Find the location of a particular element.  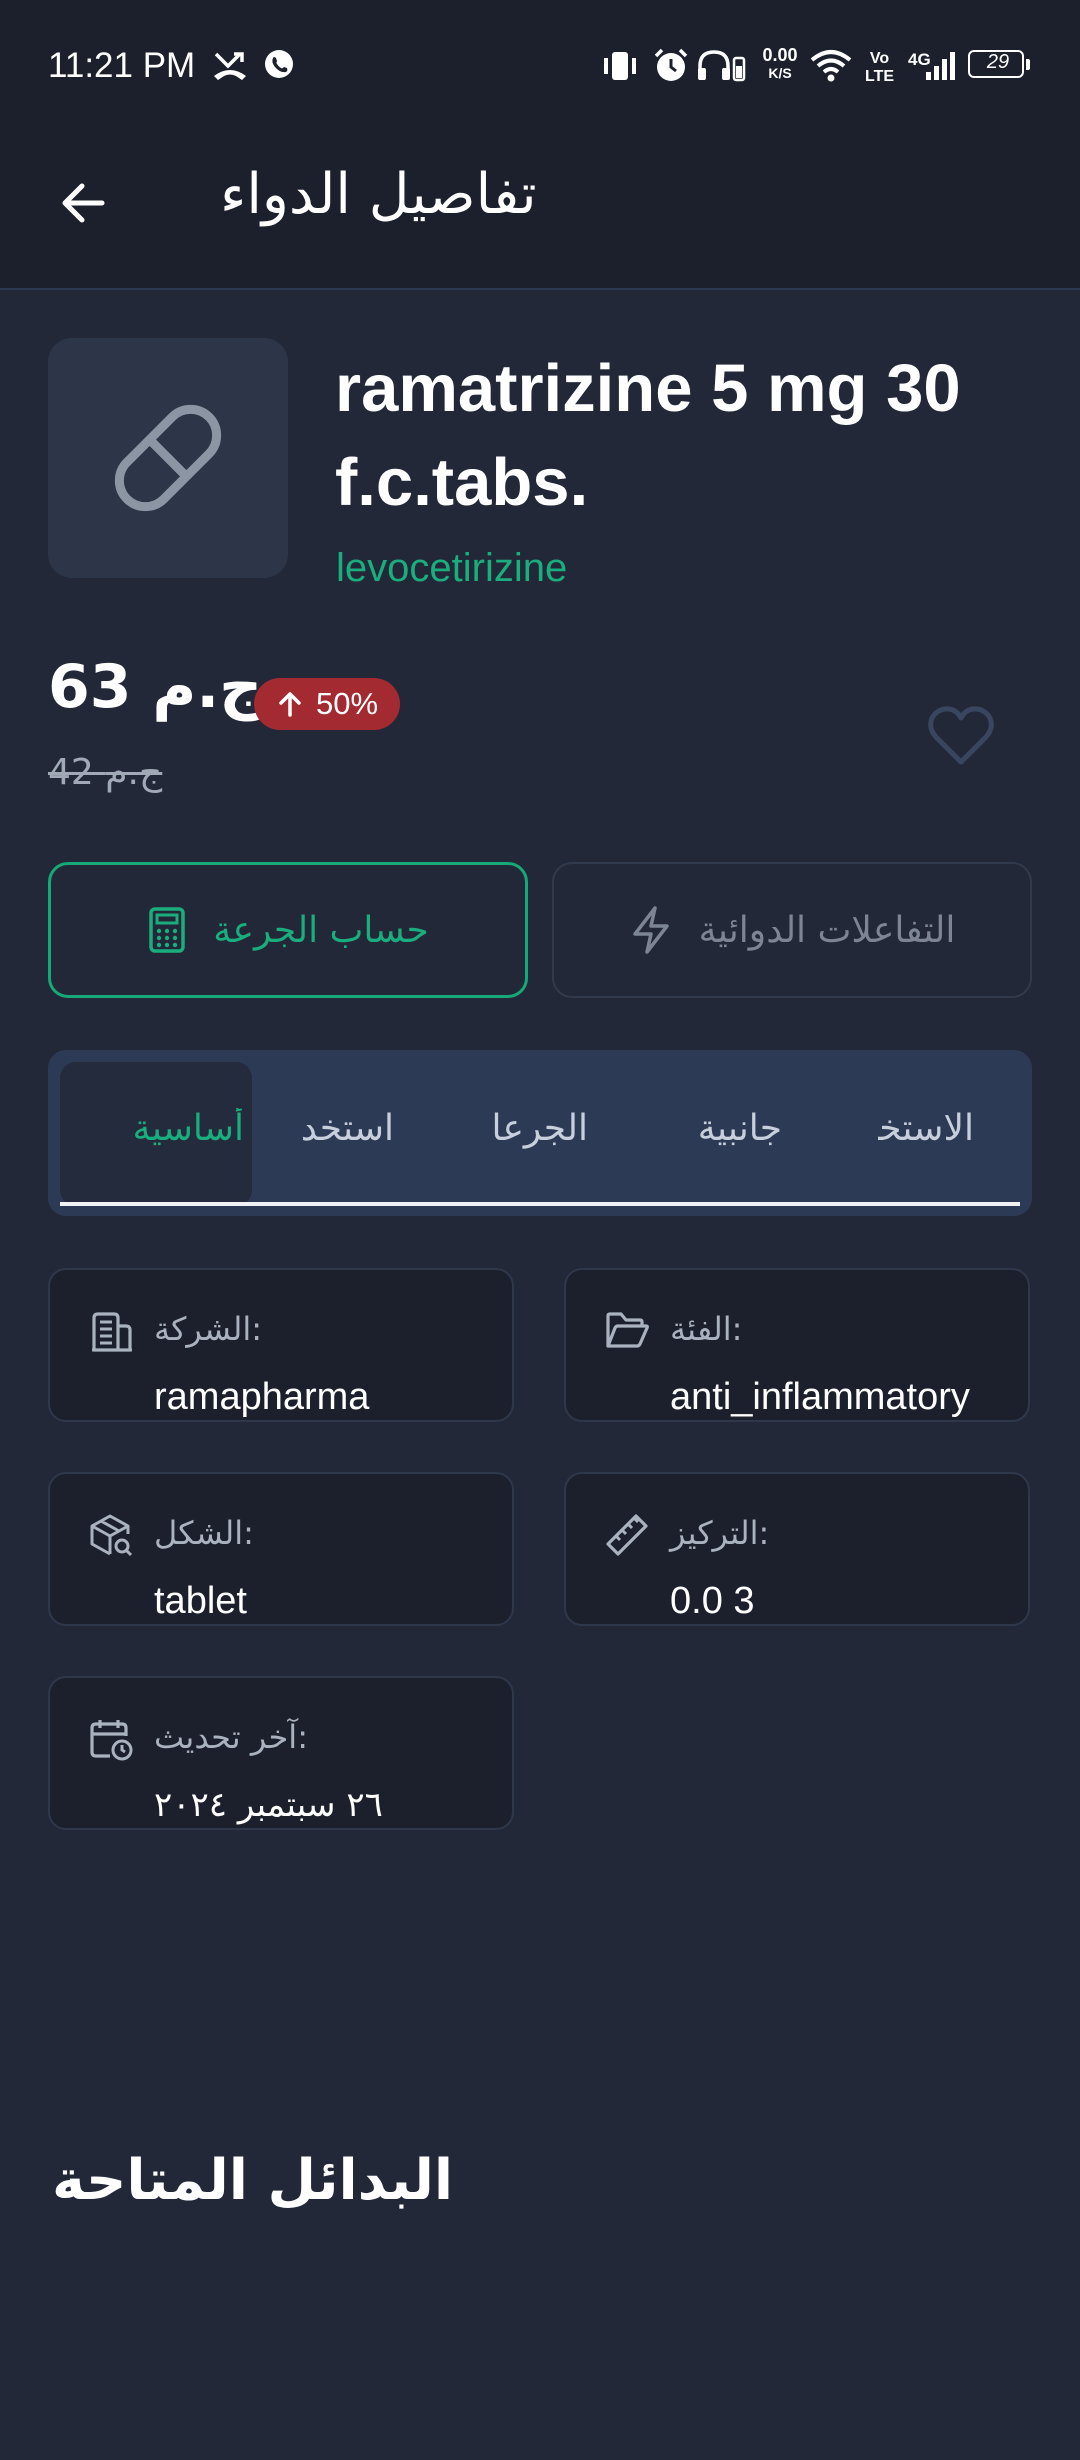

tab-usage: الاستخدام is located at coordinates (926, 1132).